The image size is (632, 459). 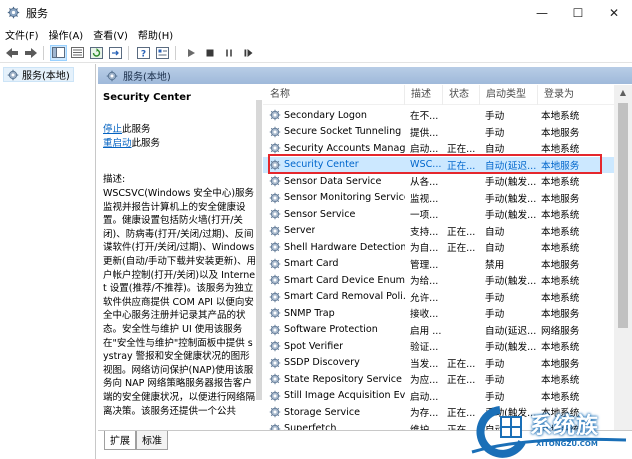 What do you see at coordinates (209, 53) in the screenshot?
I see `stop-icon` at bounding box center [209, 53].